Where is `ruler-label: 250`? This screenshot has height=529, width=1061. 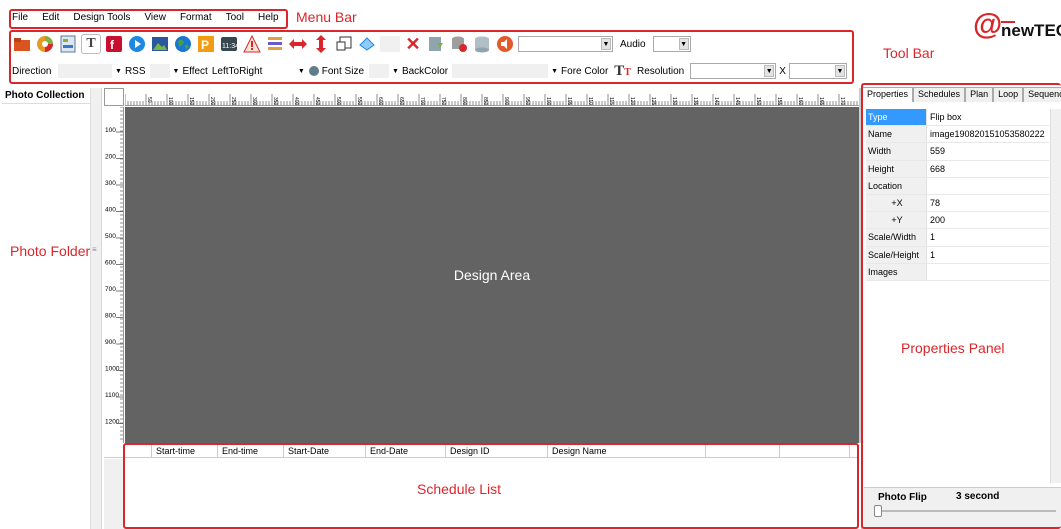 ruler-label: 250 is located at coordinates (233, 101).